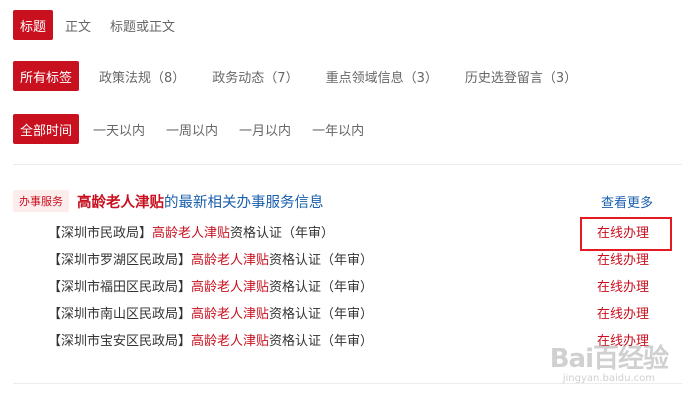  I want to click on tag-key-areas: 重点领域信息（3）, so click(382, 76).